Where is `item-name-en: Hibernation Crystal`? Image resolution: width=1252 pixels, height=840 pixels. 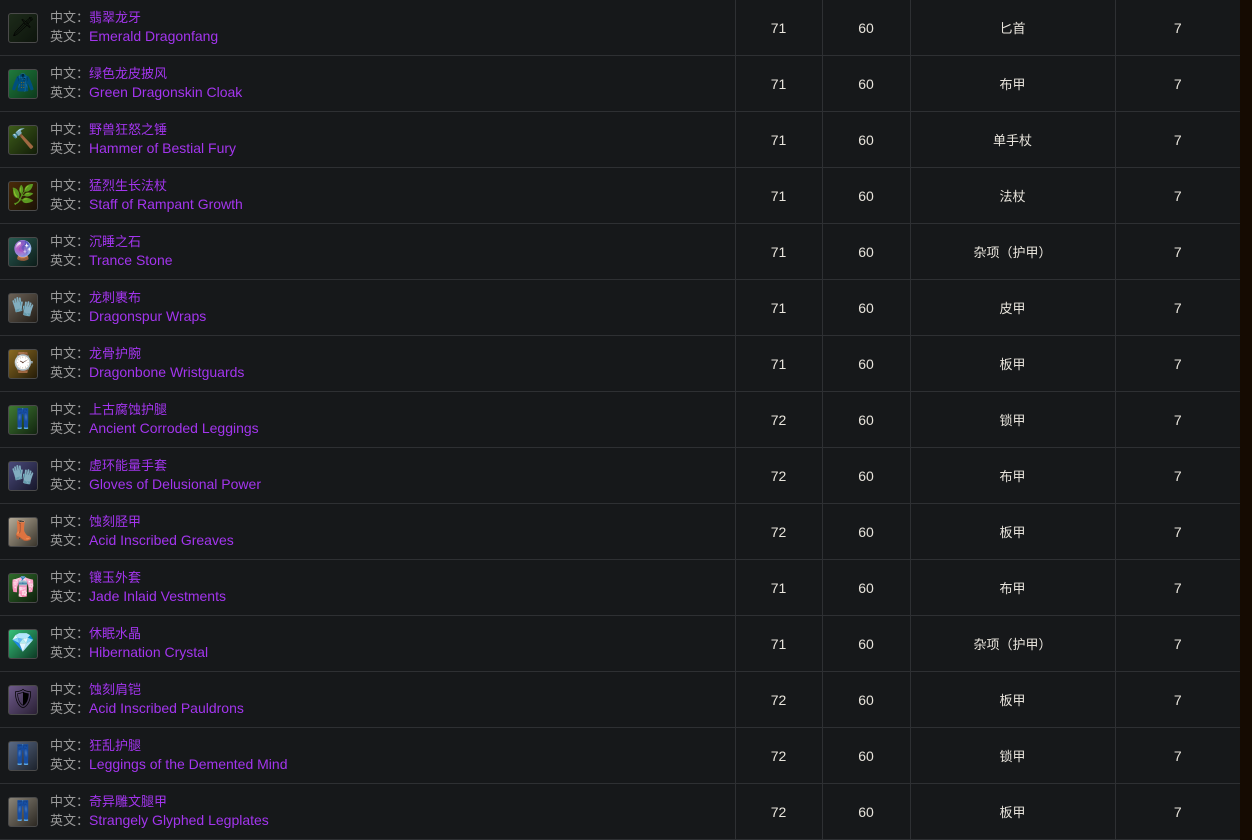 item-name-en: Hibernation Crystal is located at coordinates (148, 652).